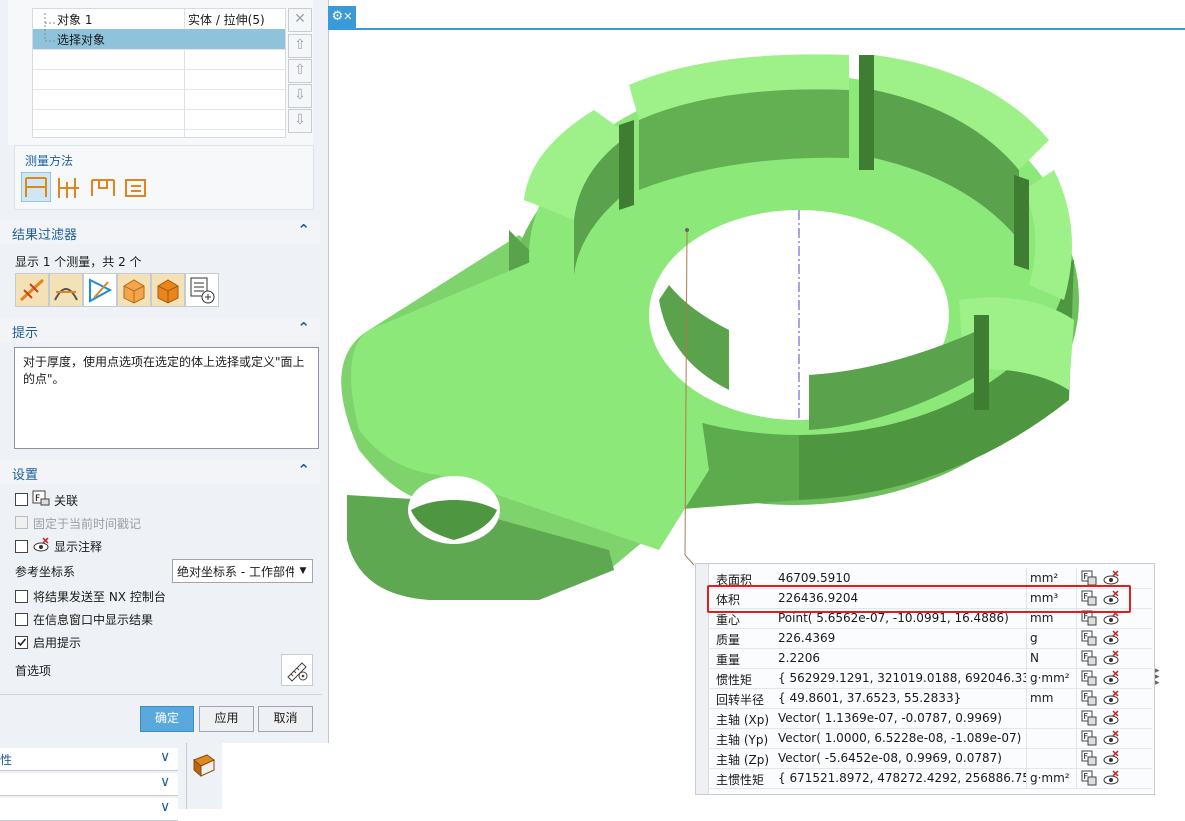  What do you see at coordinates (204, 765) in the screenshot?
I see `book-icon` at bounding box center [204, 765].